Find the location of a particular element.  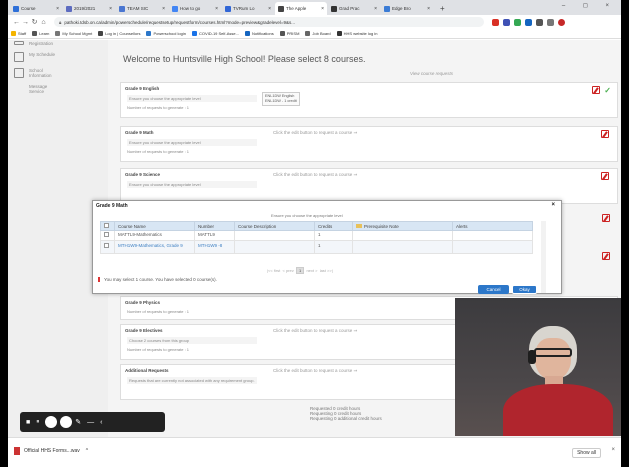

prerequisite-cell is located at coordinates (402, 246).